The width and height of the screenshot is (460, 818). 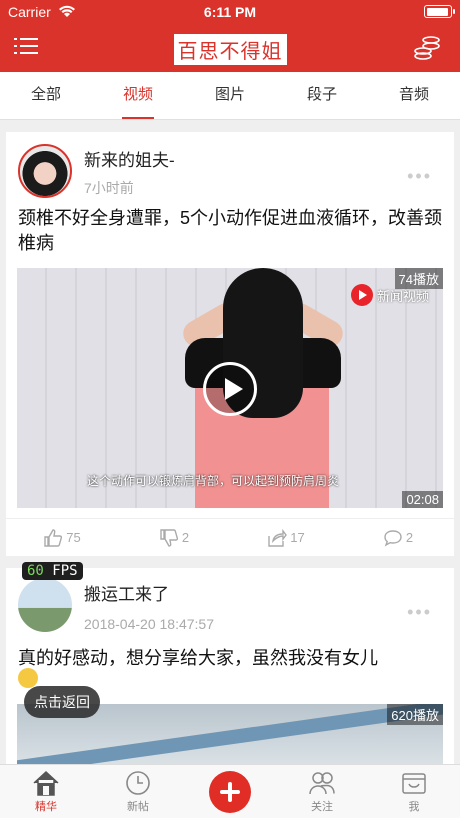 I want to click on tab-all: 全部, so click(x=46, y=95).